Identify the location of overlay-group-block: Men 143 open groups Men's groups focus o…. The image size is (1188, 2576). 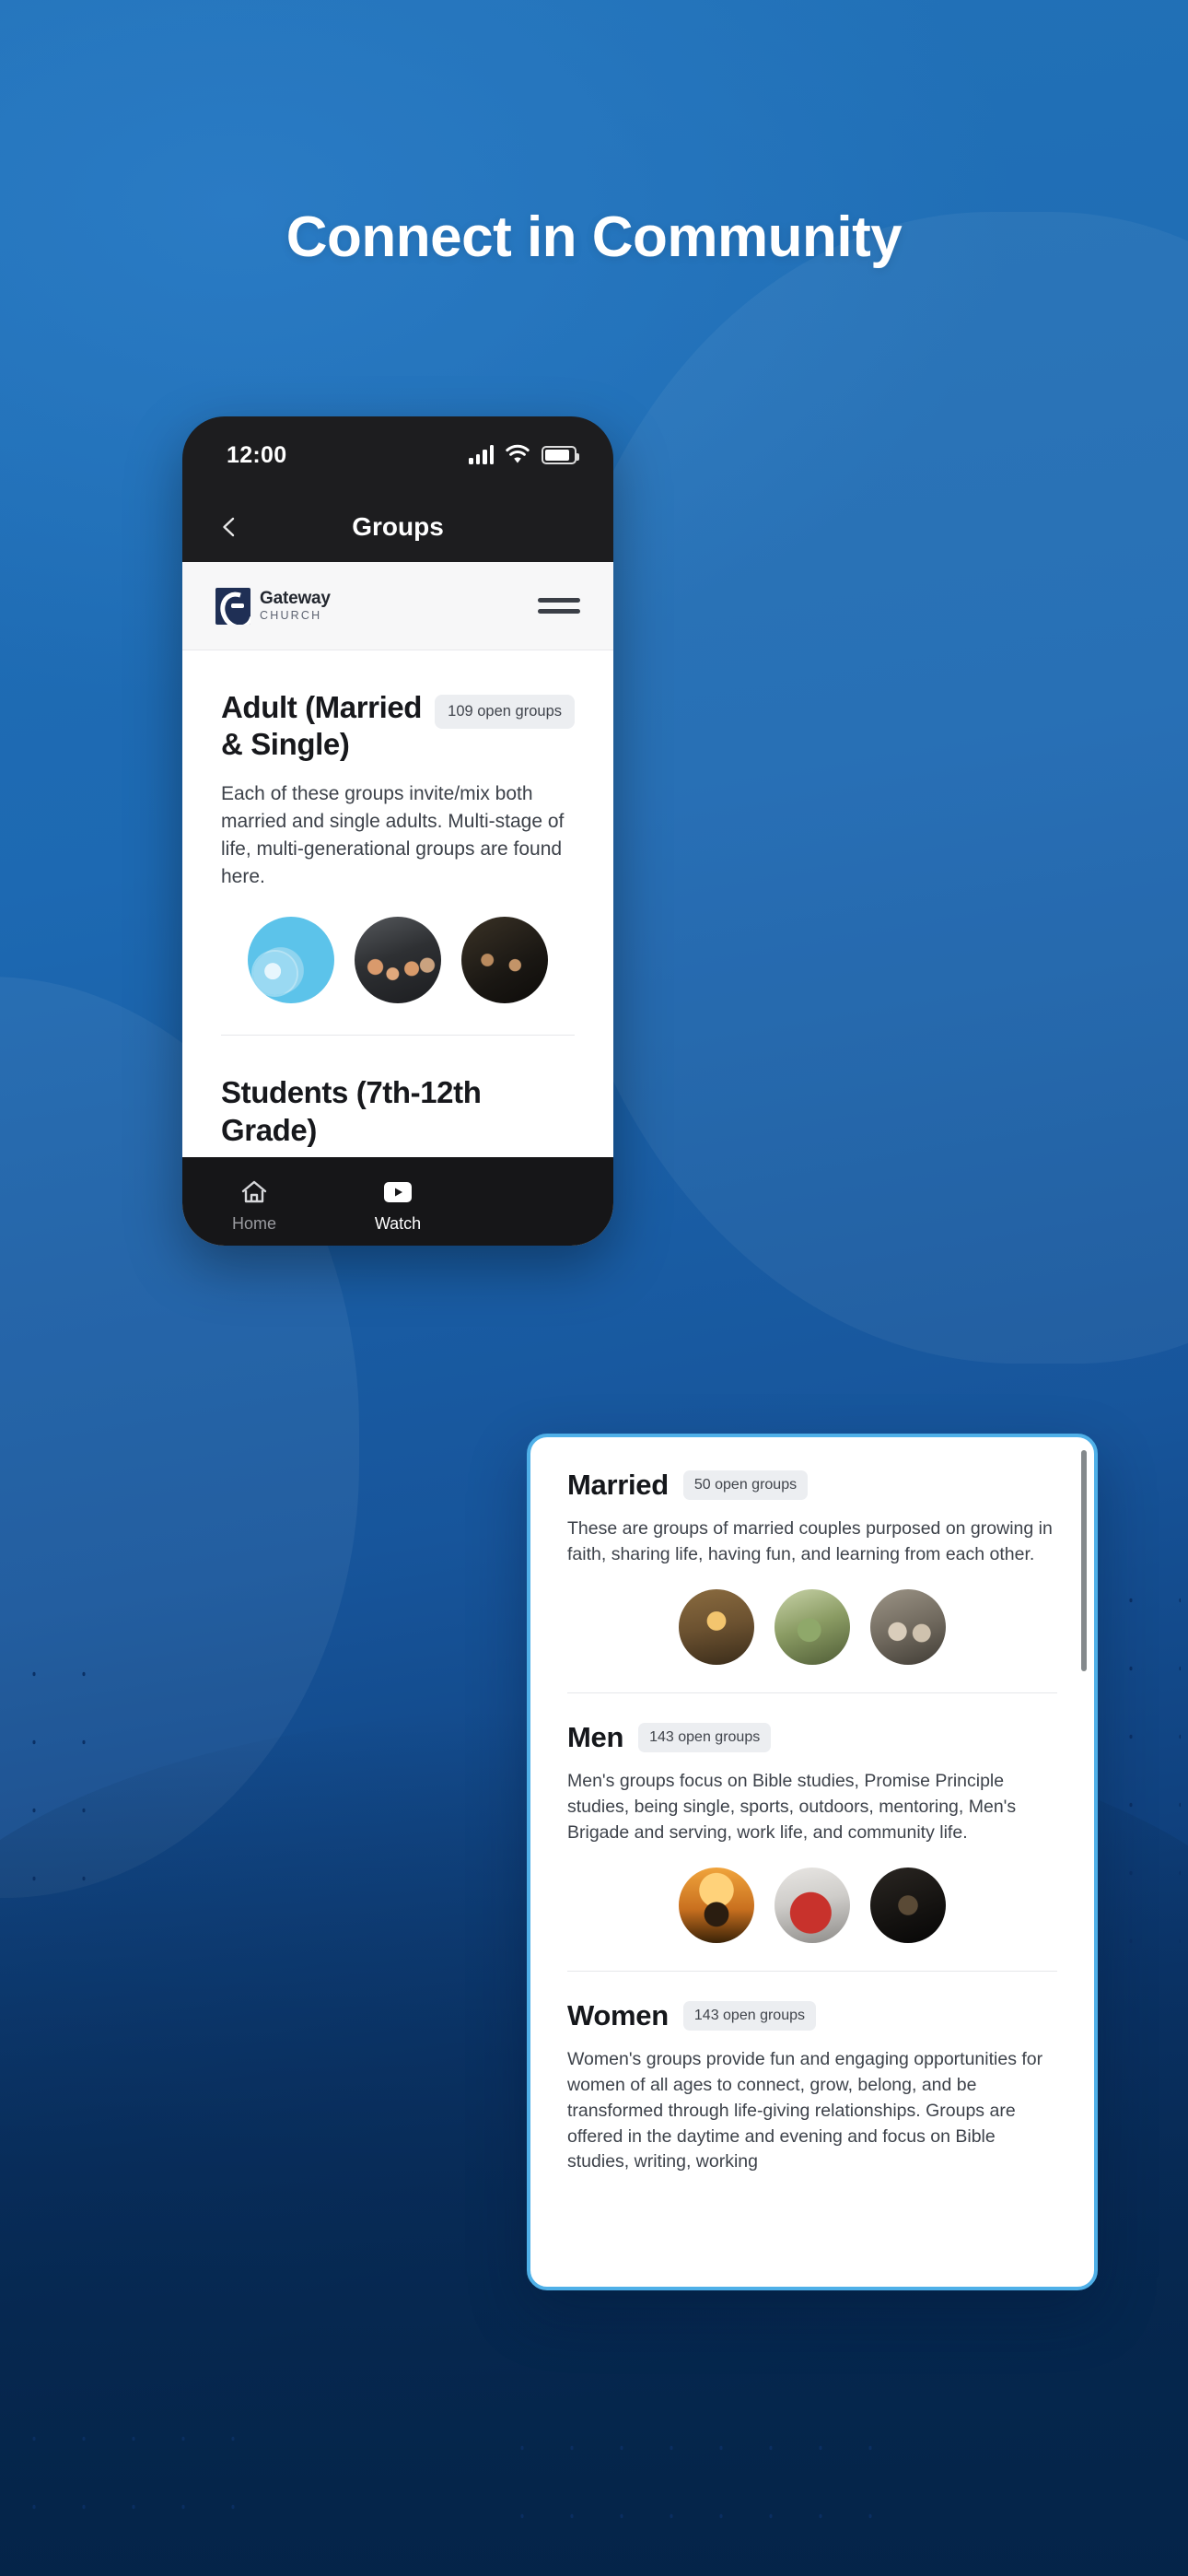
(812, 1847).